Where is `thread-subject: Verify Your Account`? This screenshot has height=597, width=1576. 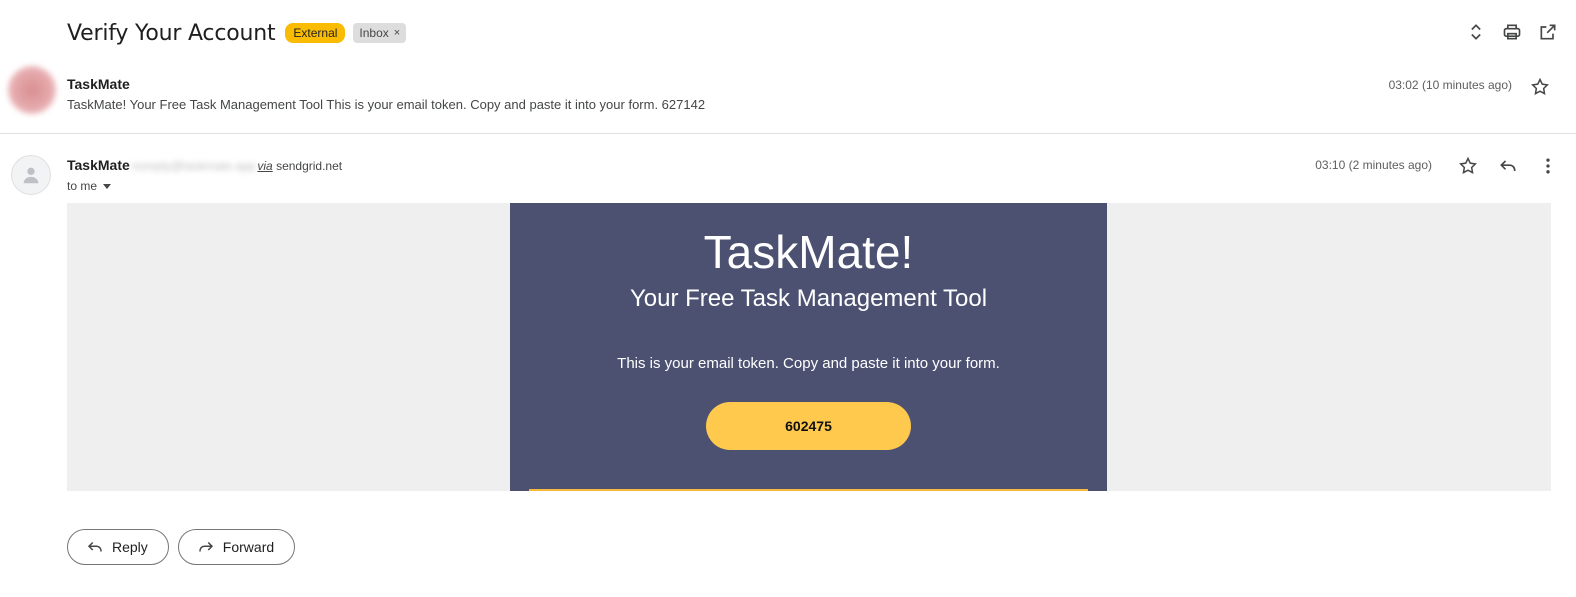 thread-subject: Verify Your Account is located at coordinates (171, 33).